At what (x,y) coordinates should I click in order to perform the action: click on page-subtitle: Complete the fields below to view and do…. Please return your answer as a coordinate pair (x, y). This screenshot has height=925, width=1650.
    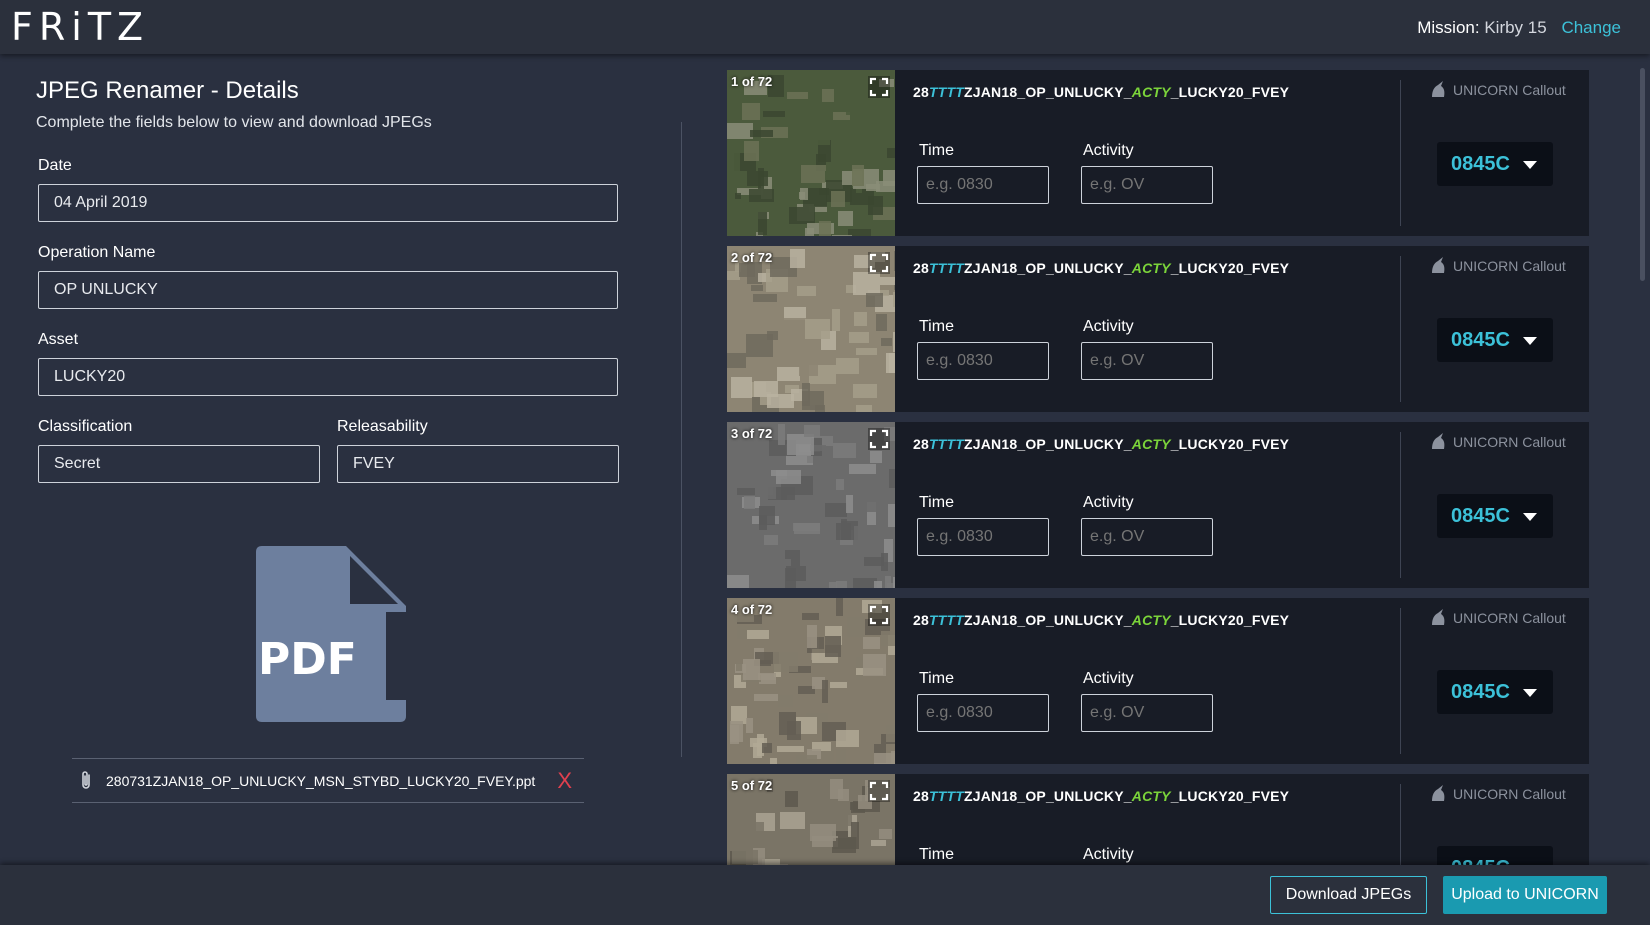
    Looking at the image, I should click on (234, 122).